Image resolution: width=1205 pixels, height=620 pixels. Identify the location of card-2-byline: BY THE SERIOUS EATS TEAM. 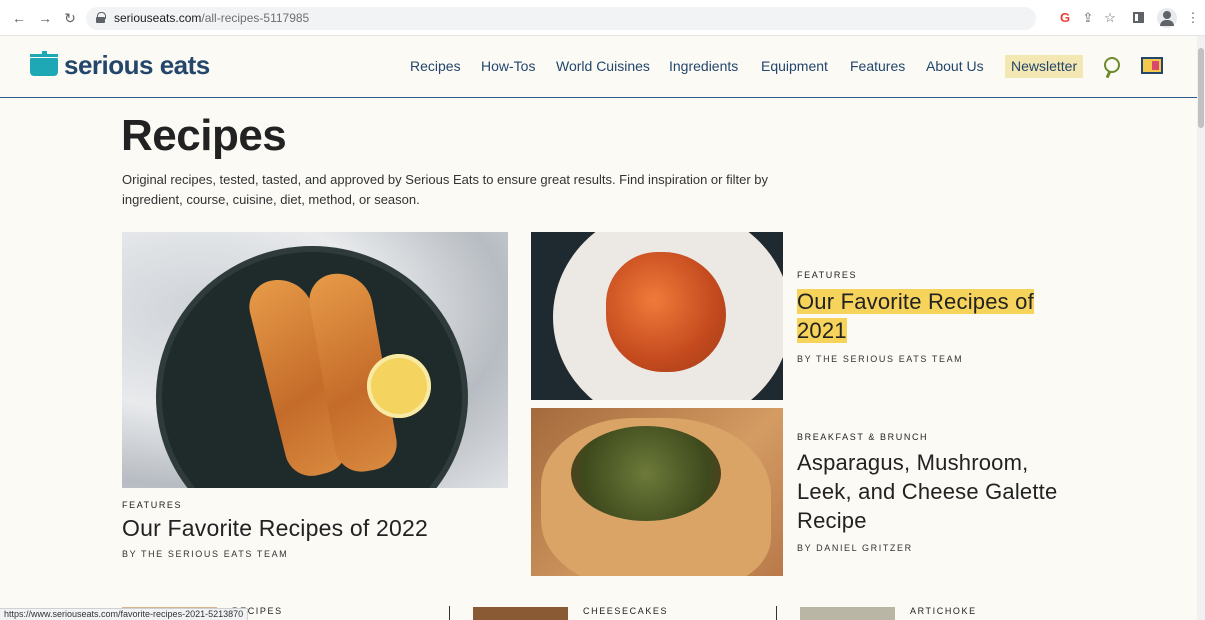
(880, 359).